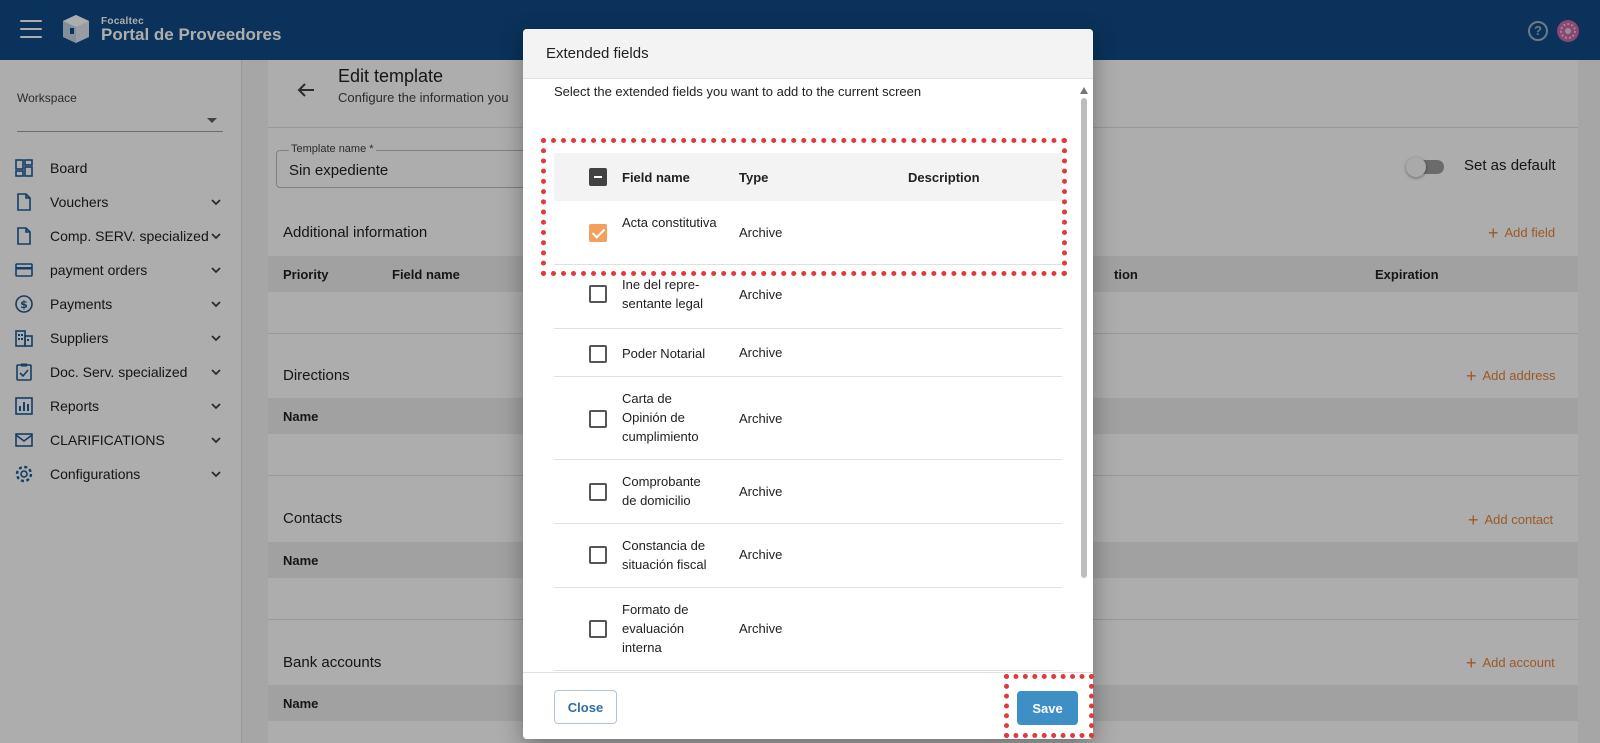 Image resolution: width=1600 pixels, height=743 pixels. Describe the element at coordinates (585, 707) in the screenshot. I see `close-button: Close` at that location.